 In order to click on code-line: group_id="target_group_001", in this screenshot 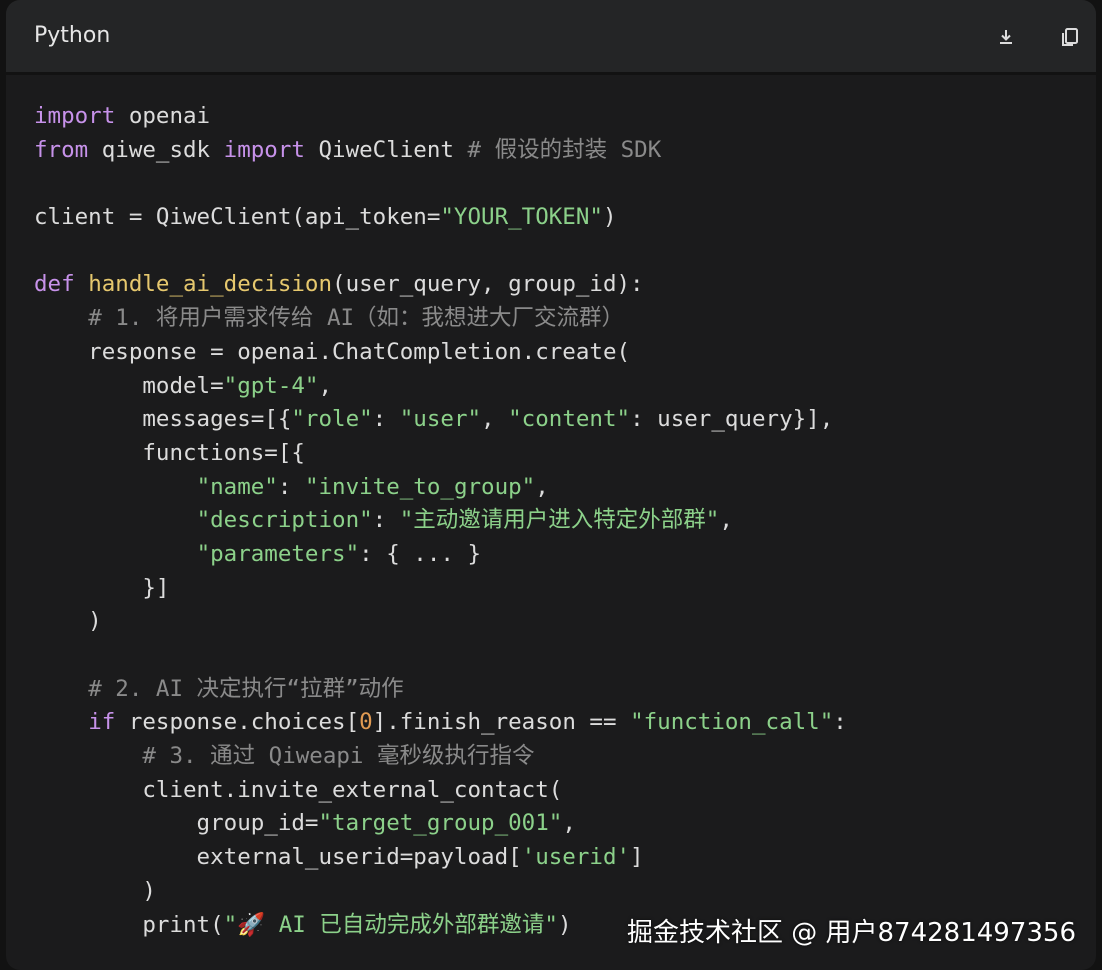, I will do `click(440, 824)`.